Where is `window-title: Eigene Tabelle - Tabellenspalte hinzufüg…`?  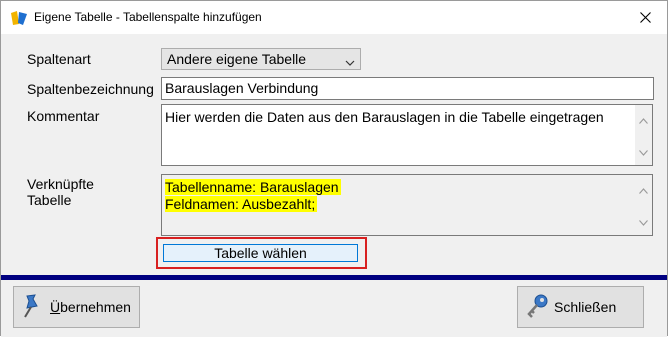 window-title: Eigene Tabelle - Tabellenspalte hinzufüg… is located at coordinates (148, 17).